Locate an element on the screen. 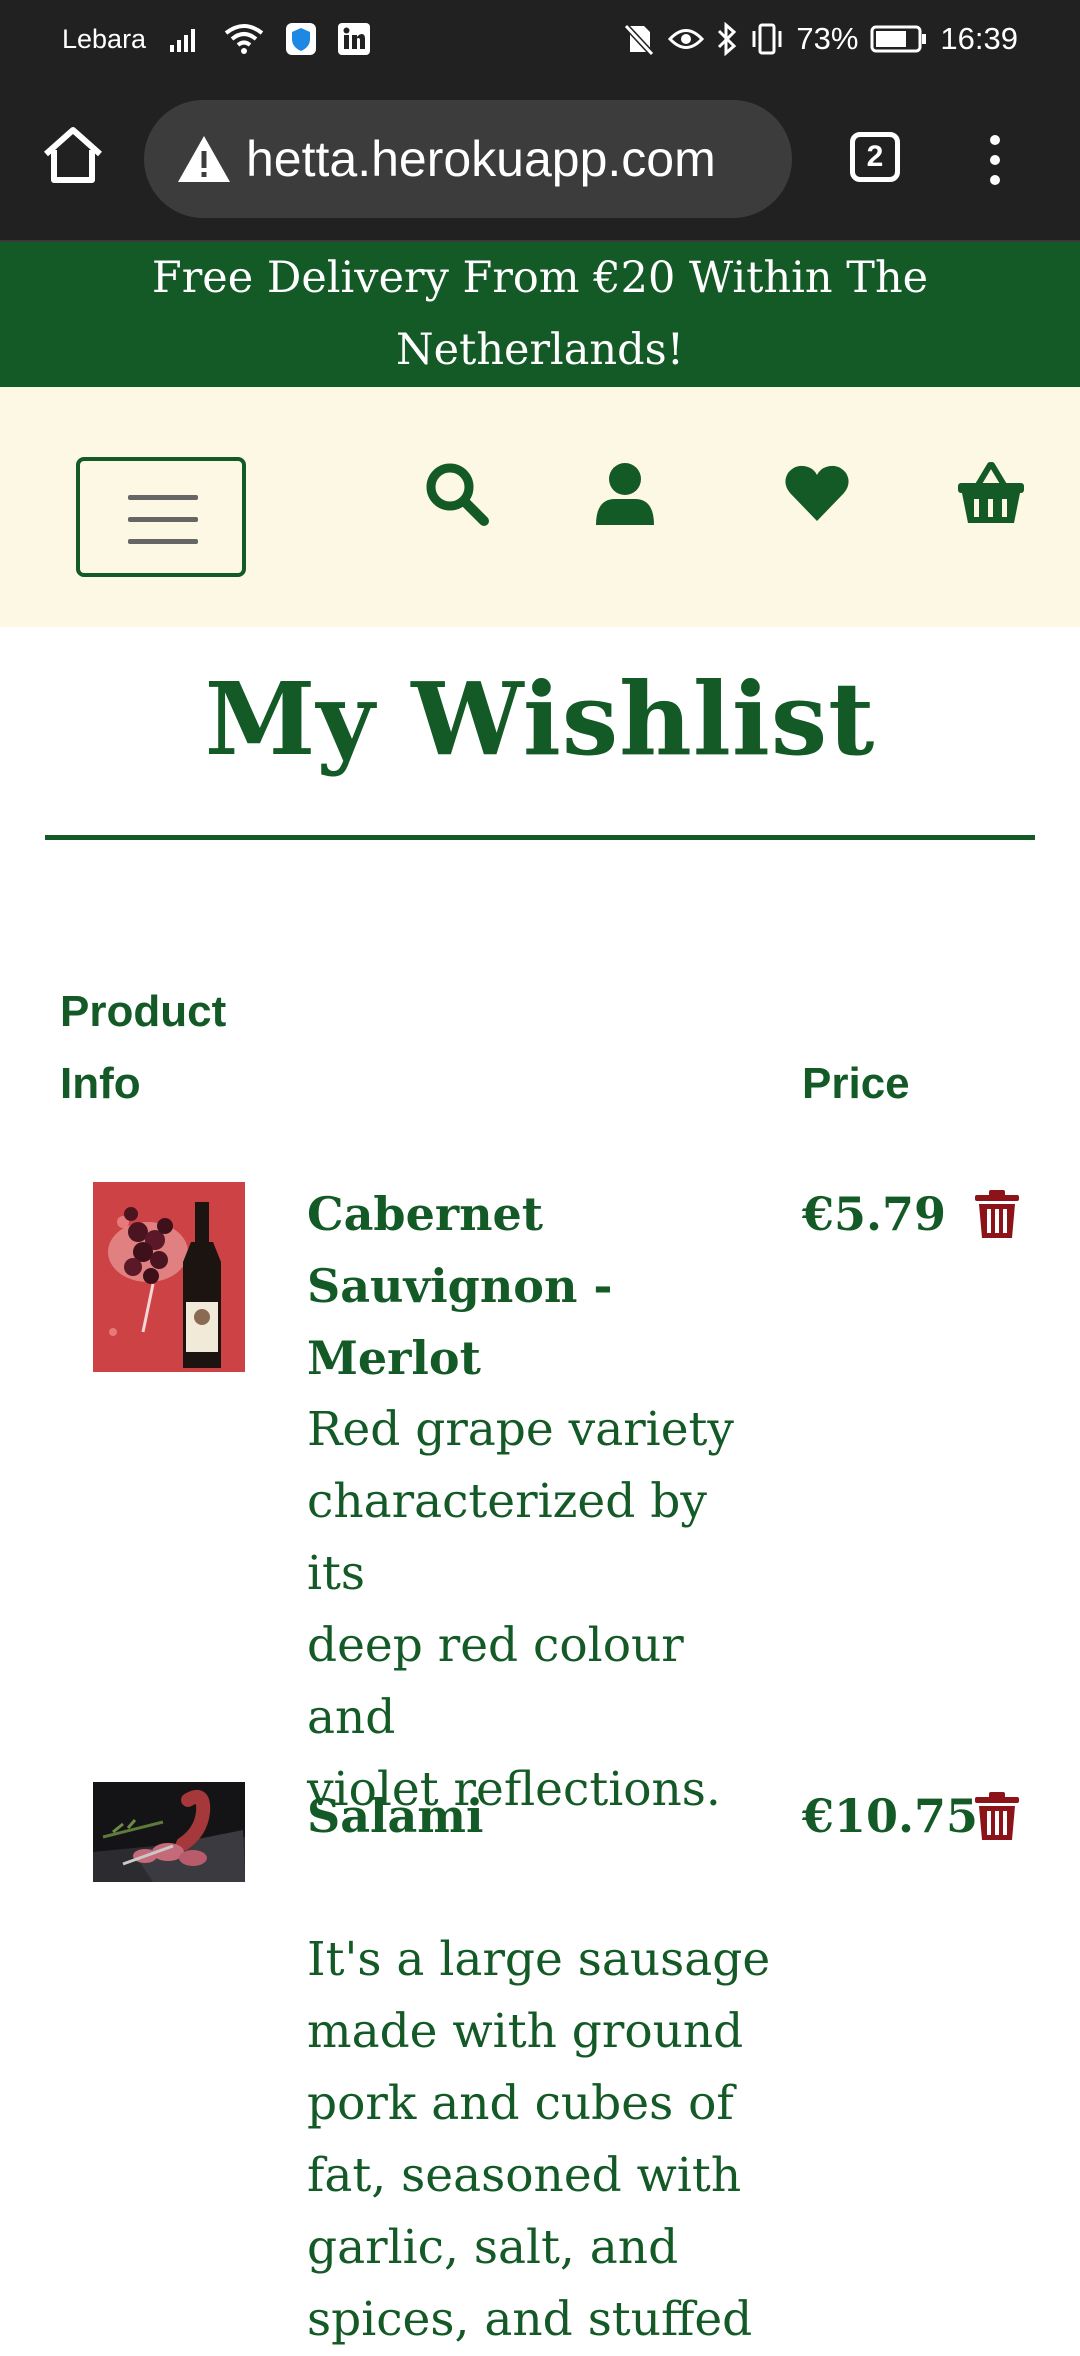 The width and height of the screenshot is (1080, 2356). product-description-line: garlic, salt, and is located at coordinates (493, 2247).